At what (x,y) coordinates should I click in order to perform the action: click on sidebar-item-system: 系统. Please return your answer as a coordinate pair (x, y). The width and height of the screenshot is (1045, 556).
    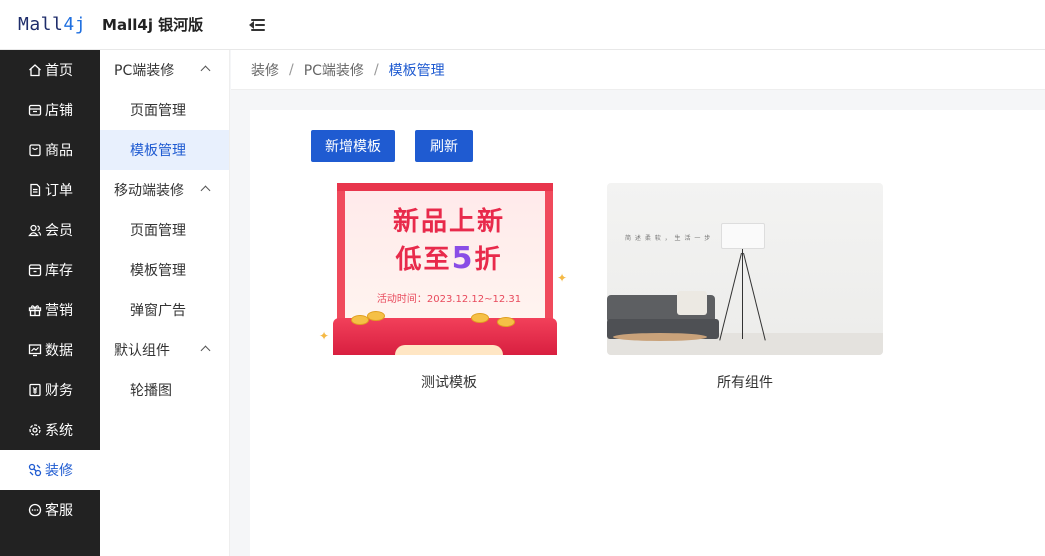
    Looking at the image, I should click on (50, 430).